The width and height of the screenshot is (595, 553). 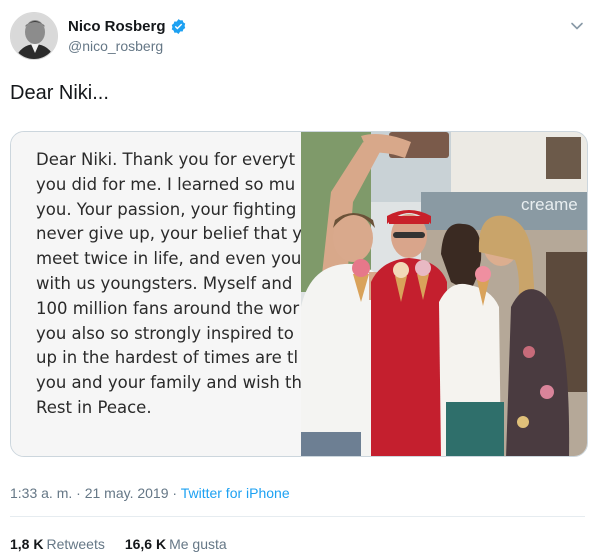 I want to click on photo-sign-text: creame, so click(x=549, y=204).